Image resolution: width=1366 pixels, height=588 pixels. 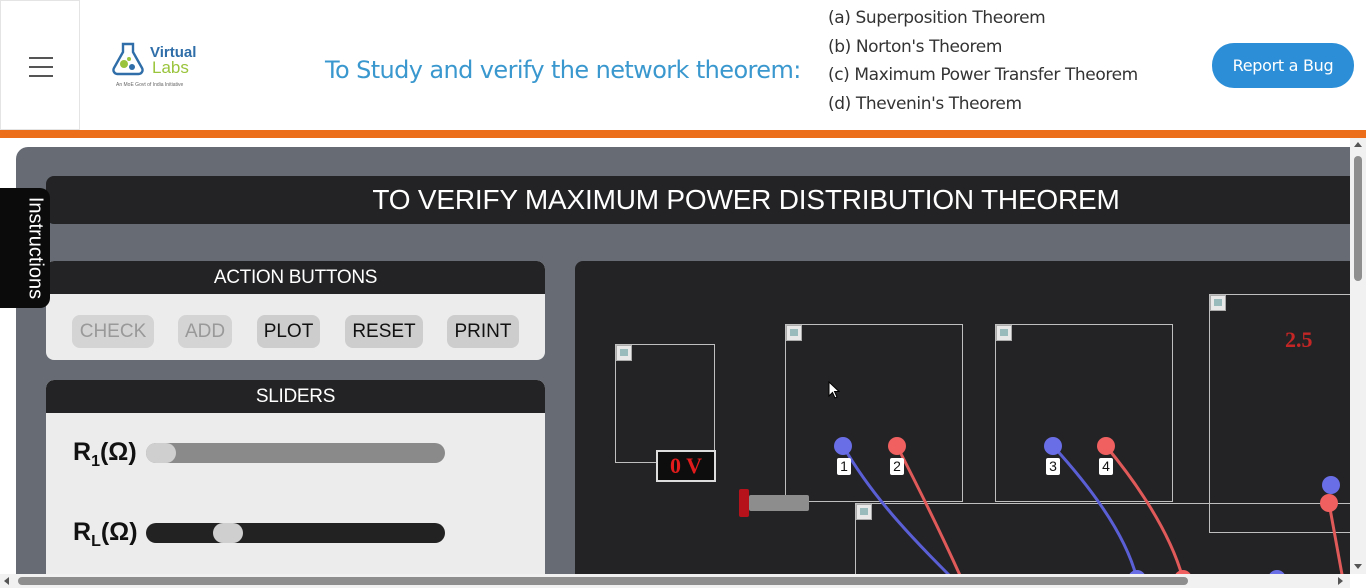 I want to click on scroll-right-icon, so click(x=1340, y=581).